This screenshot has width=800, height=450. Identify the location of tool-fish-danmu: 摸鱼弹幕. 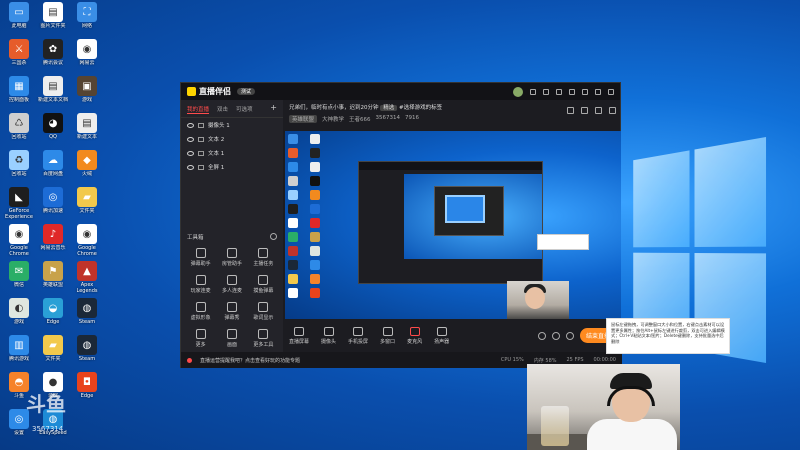
(263, 284).